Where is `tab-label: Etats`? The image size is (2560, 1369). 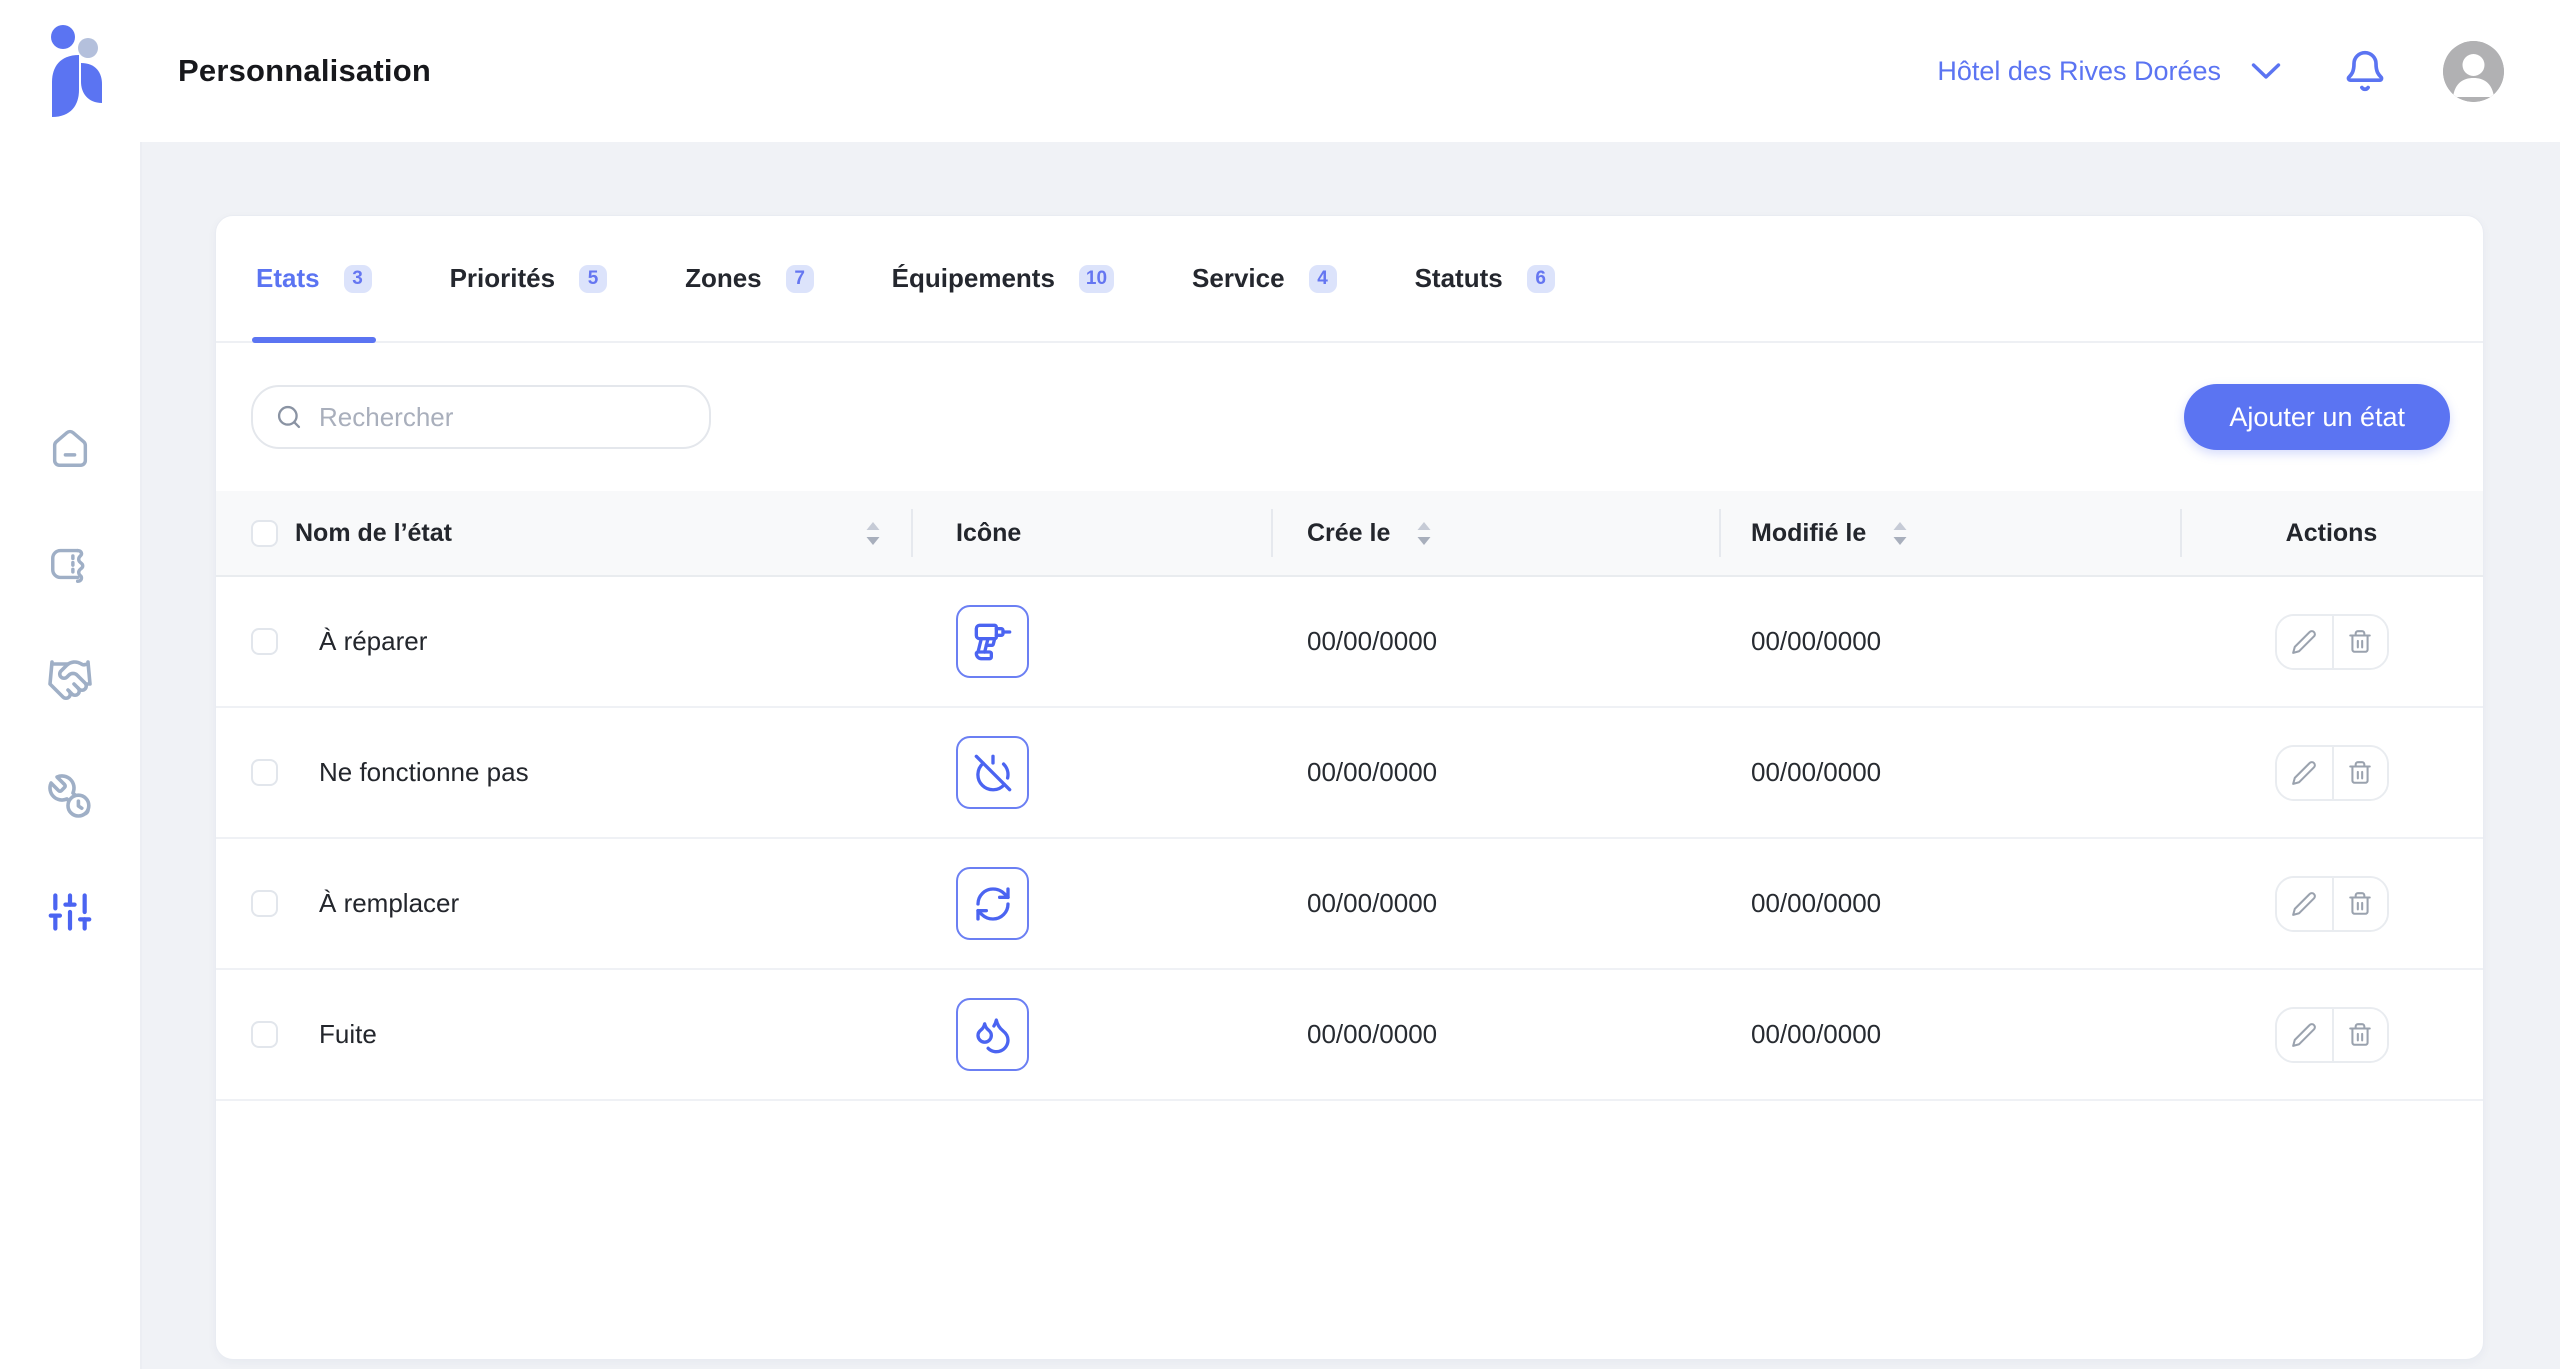 tab-label: Etats is located at coordinates (288, 278).